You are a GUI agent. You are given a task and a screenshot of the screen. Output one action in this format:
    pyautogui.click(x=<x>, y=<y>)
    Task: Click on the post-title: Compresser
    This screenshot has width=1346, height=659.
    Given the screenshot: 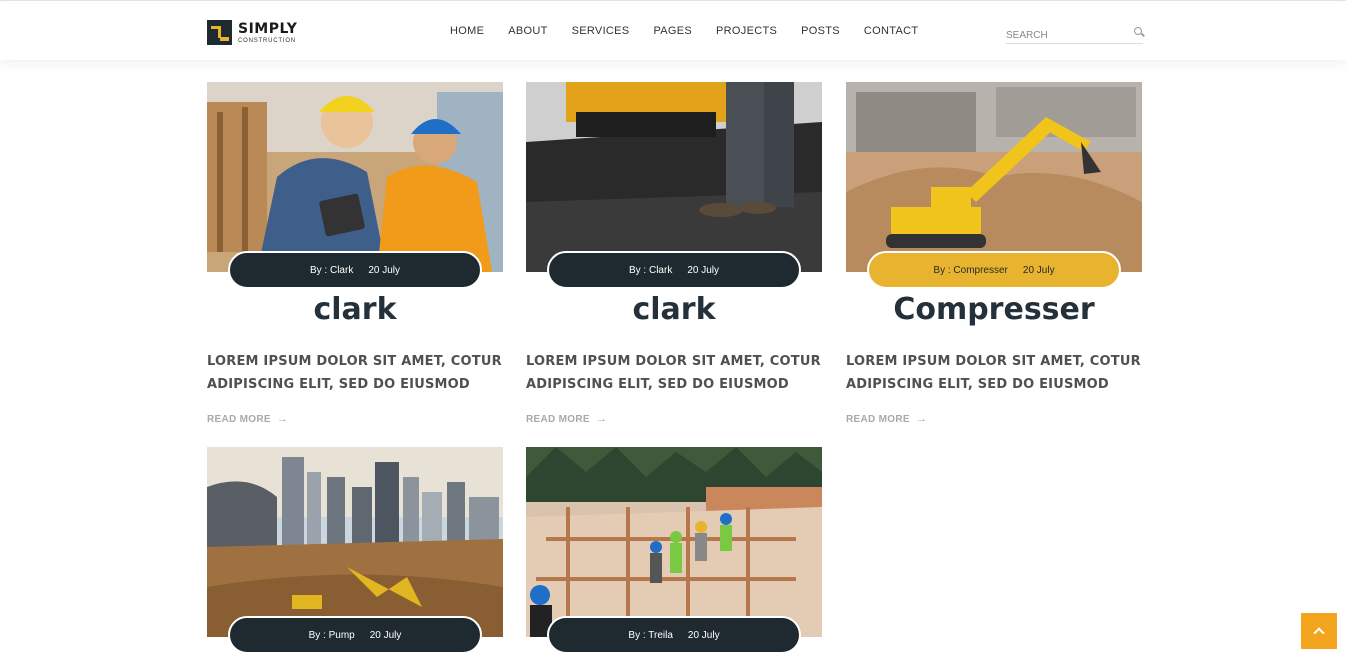 What is the action you would take?
    pyautogui.click(x=994, y=309)
    